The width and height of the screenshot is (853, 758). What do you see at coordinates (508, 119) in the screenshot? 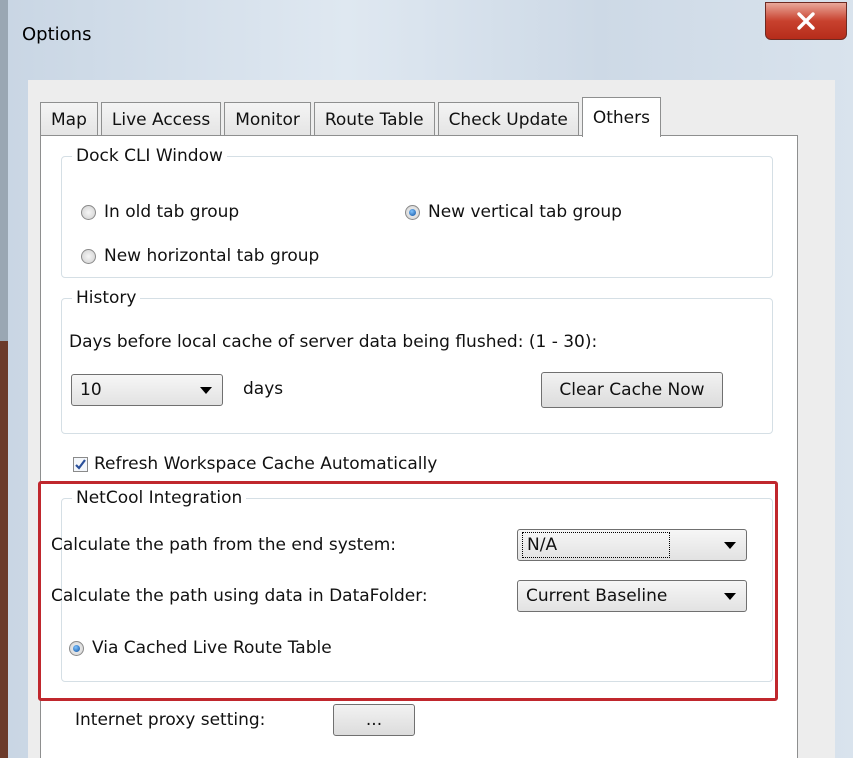
I see `tab-check-update: Check Update` at bounding box center [508, 119].